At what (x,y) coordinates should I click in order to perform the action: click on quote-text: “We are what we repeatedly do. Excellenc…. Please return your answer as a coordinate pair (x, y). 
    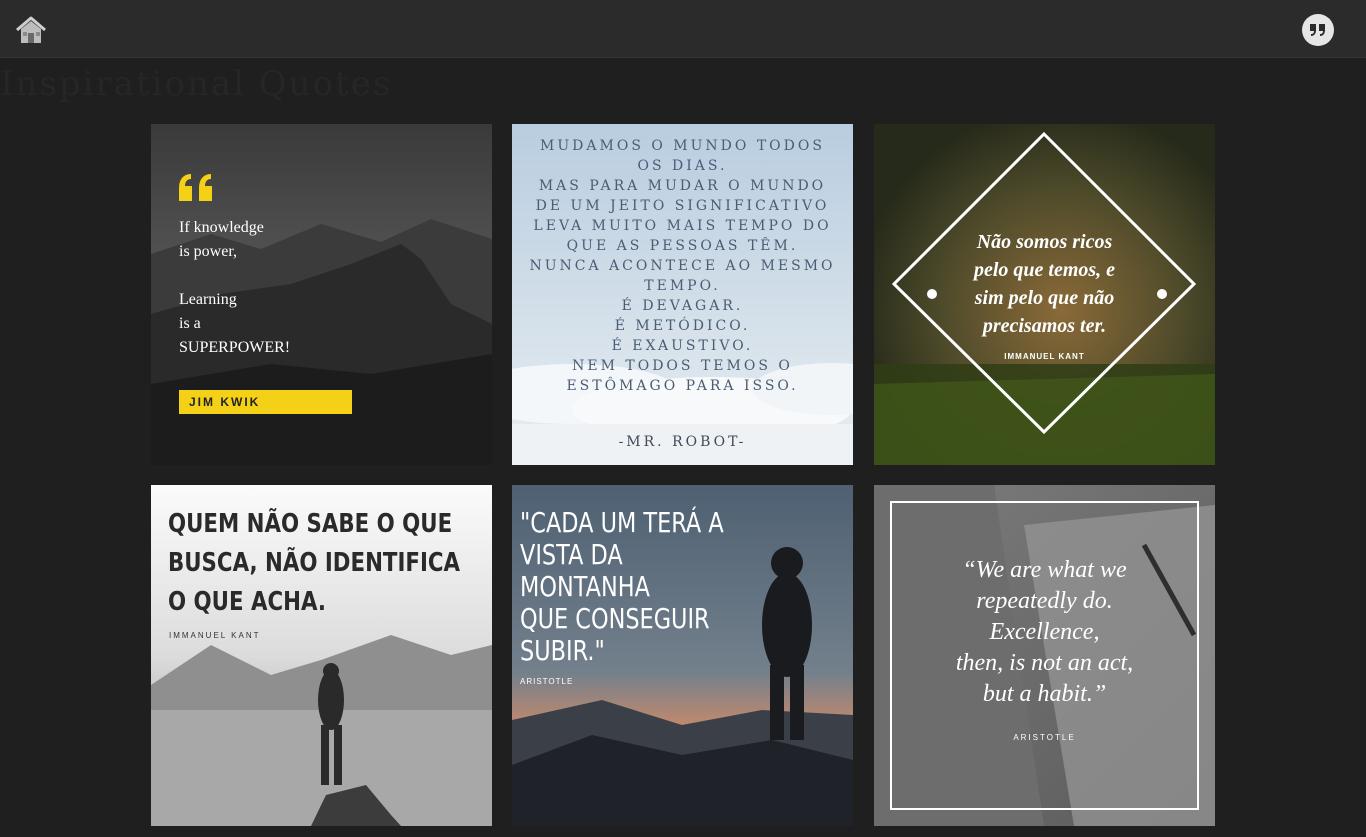
    Looking at the image, I should click on (1044, 632).